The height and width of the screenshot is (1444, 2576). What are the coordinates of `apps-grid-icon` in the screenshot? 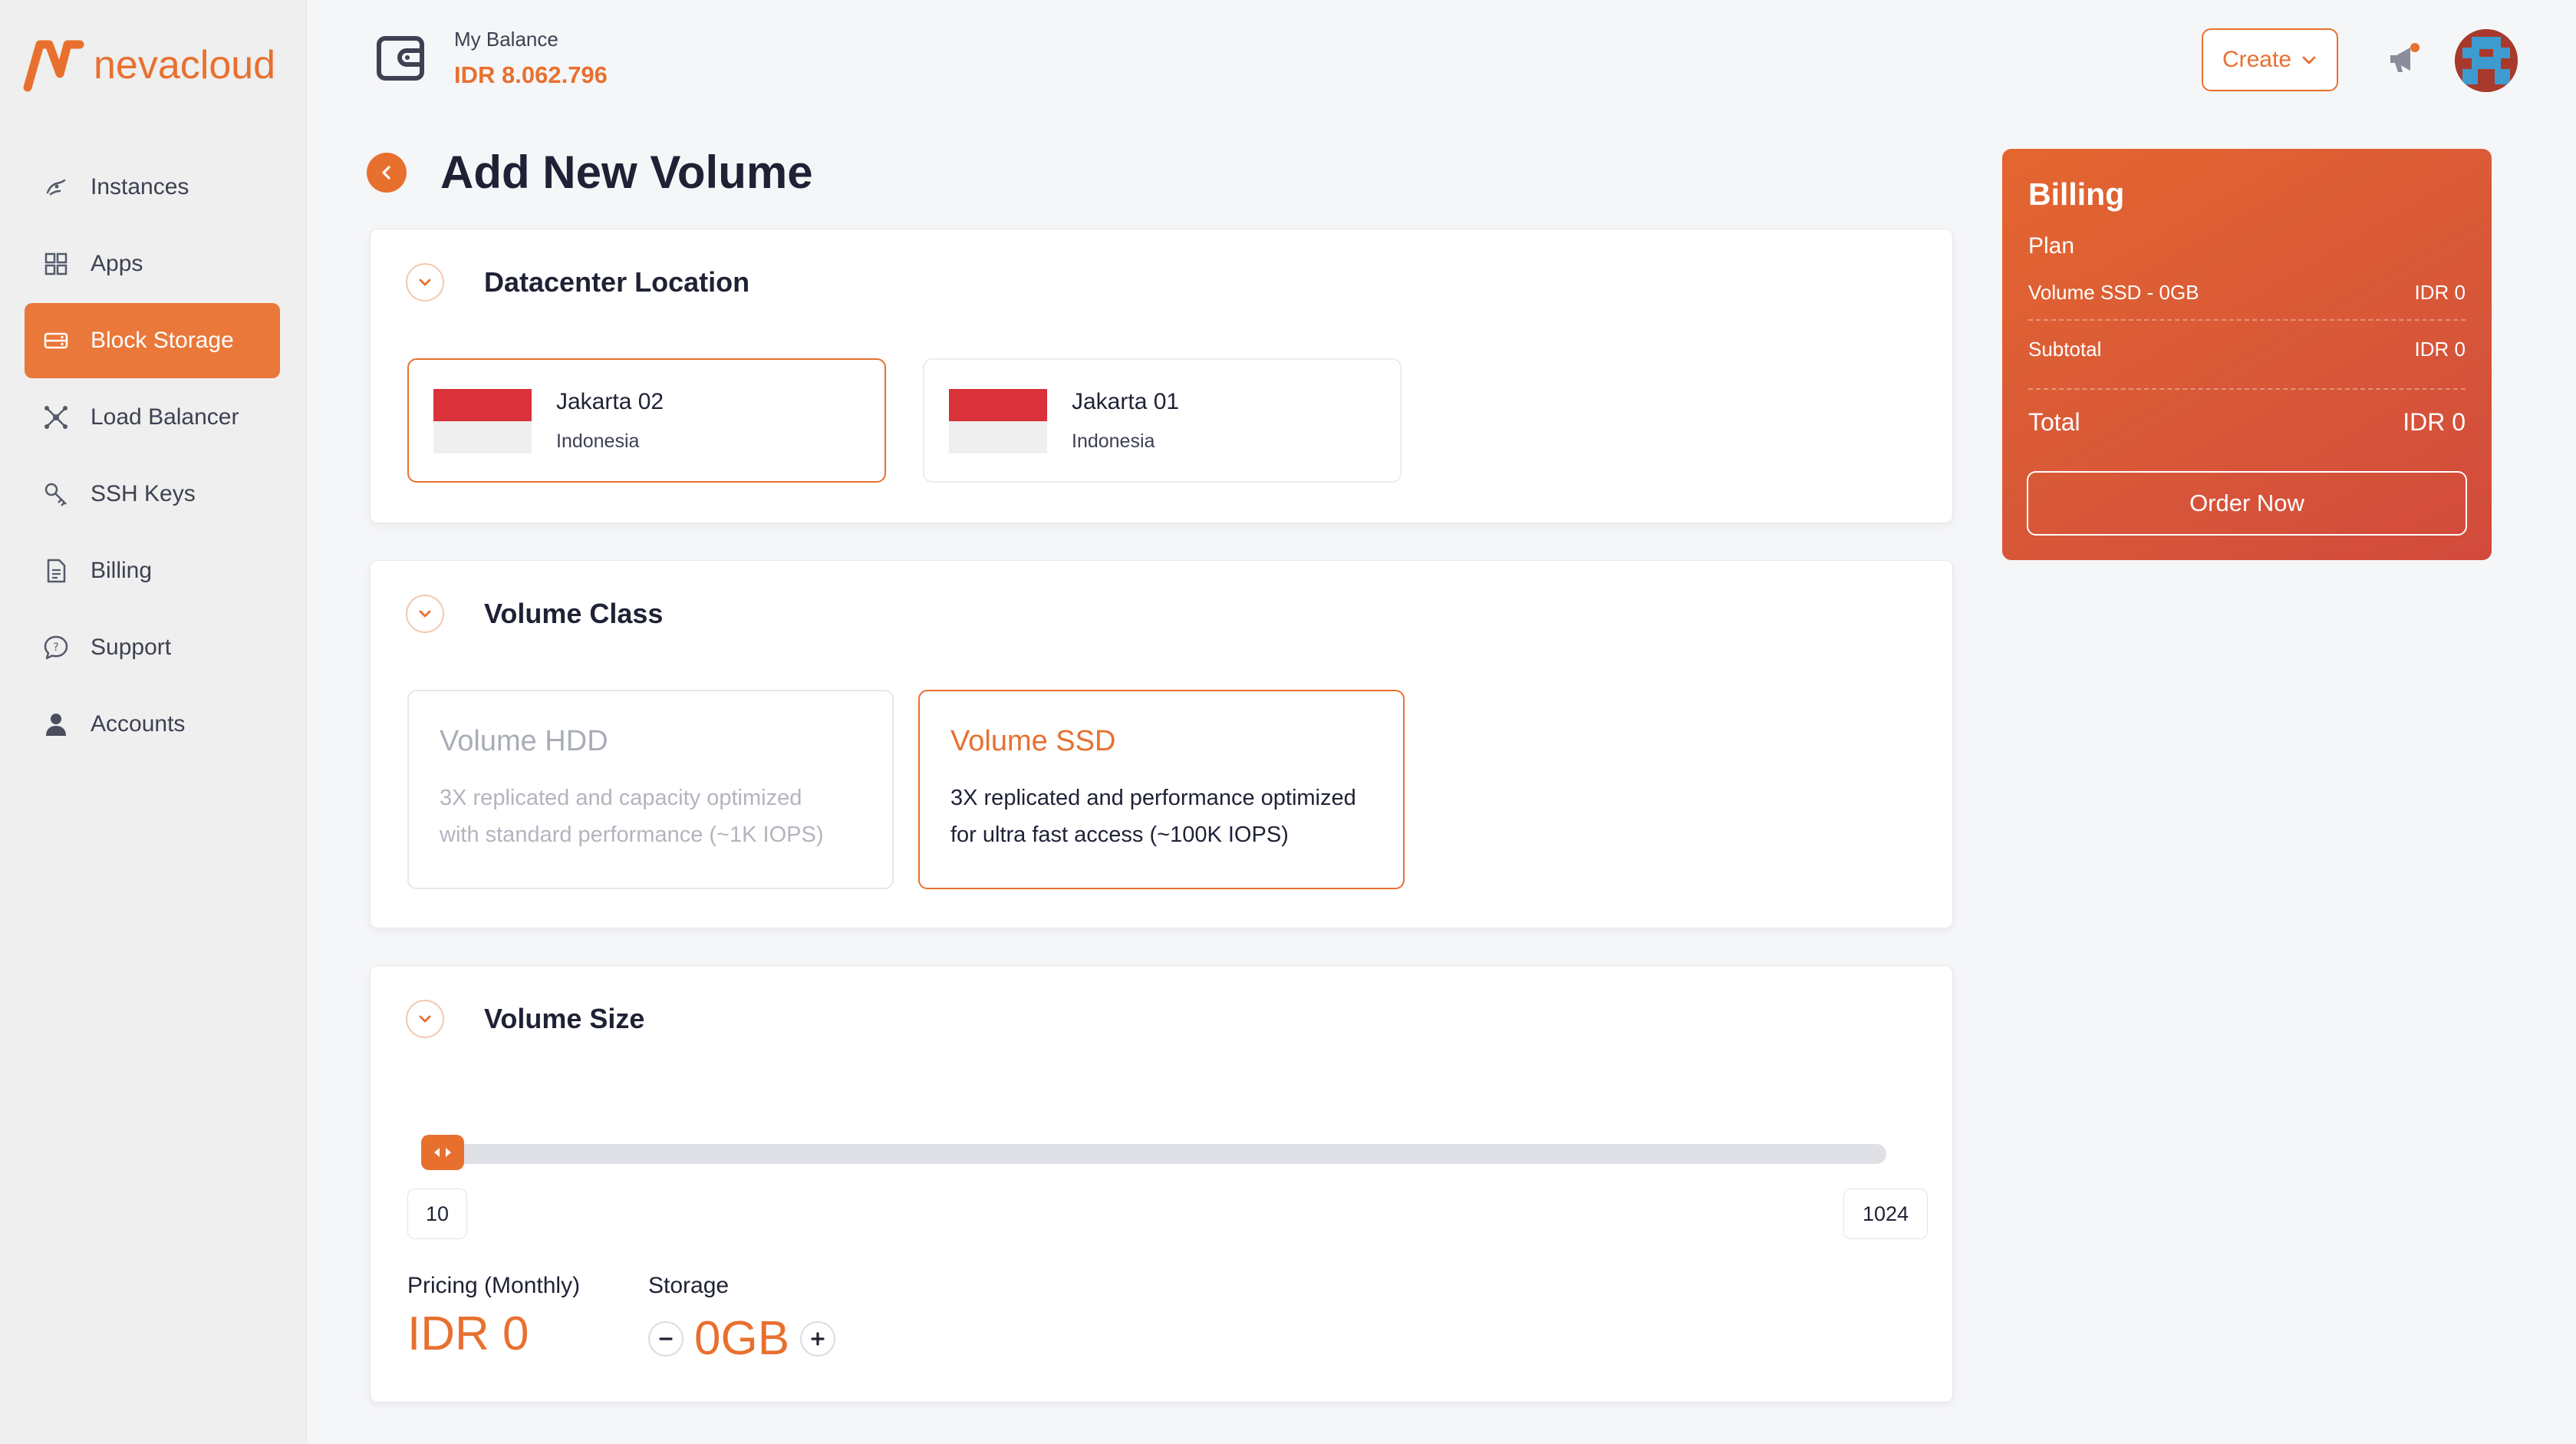 It's located at (56, 264).